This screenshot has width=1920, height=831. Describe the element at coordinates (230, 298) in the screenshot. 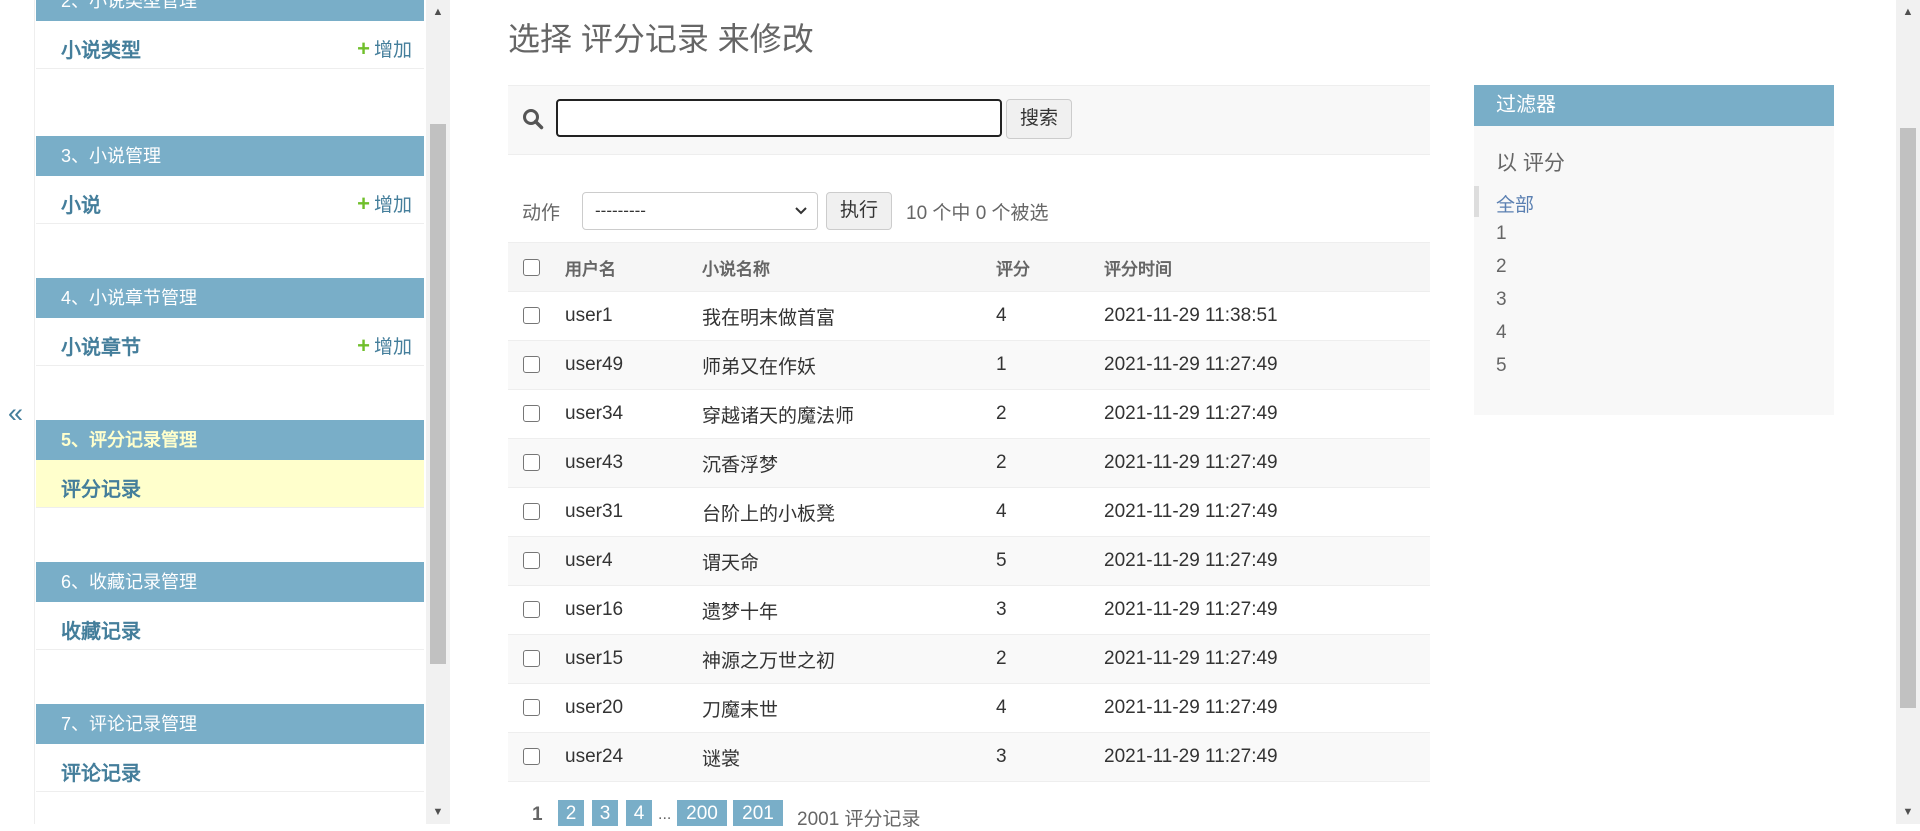

I see `module-caption: 4、小说章节管理` at that location.